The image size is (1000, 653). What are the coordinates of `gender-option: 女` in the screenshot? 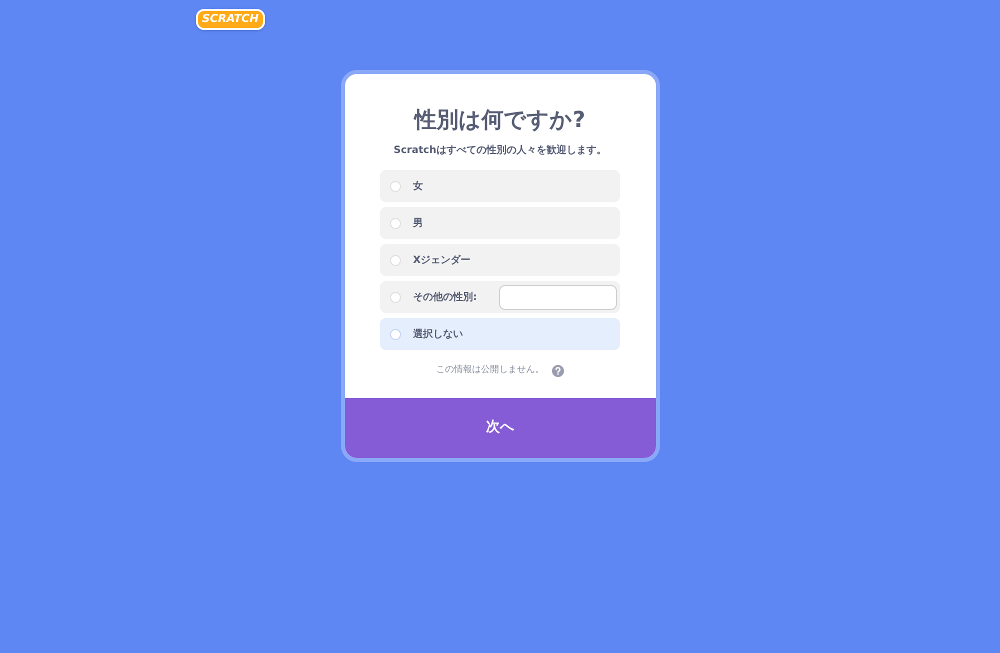 It's located at (500, 186).